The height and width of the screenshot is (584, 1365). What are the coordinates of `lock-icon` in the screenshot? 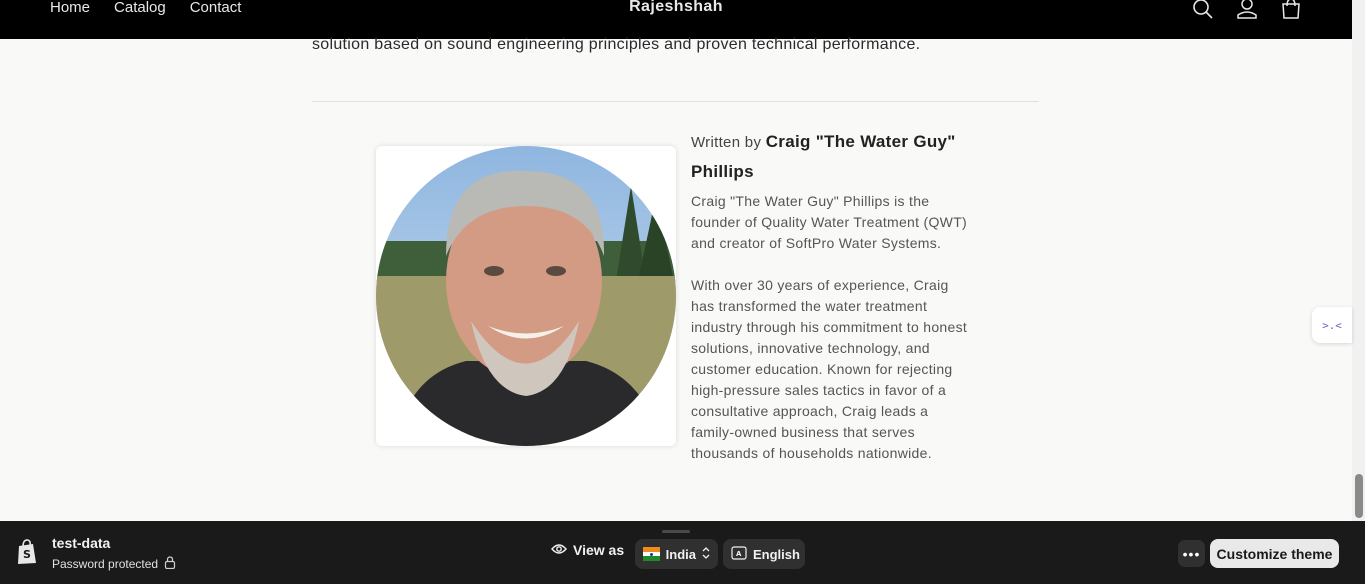 It's located at (170, 564).